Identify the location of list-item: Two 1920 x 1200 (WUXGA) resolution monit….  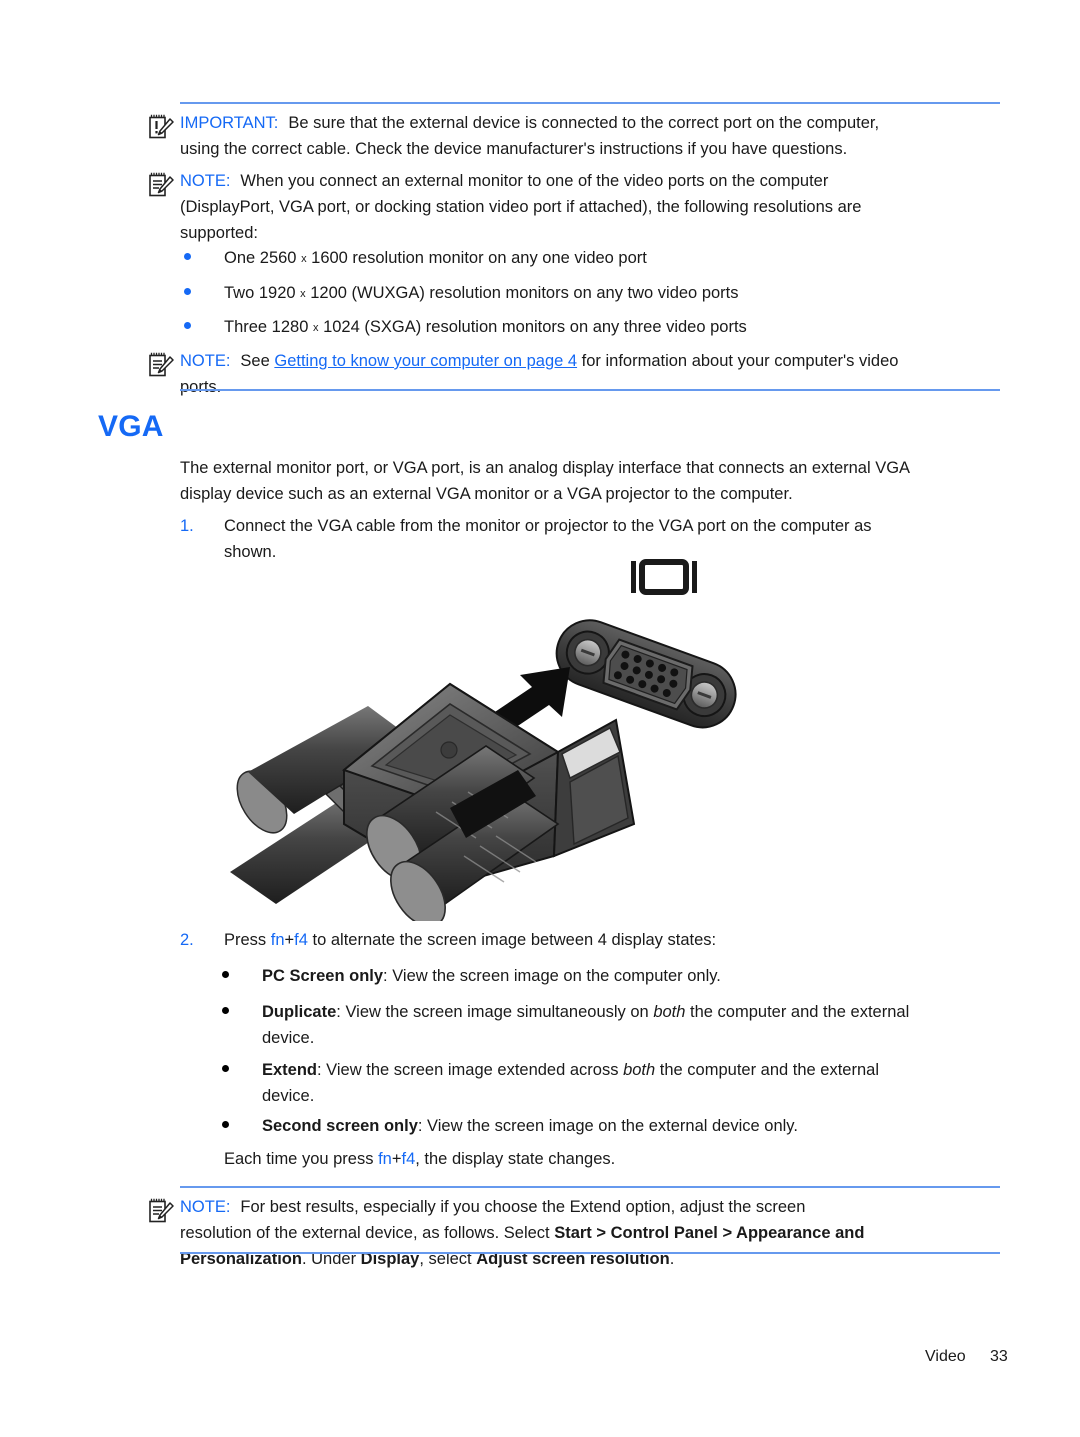
(580, 293).